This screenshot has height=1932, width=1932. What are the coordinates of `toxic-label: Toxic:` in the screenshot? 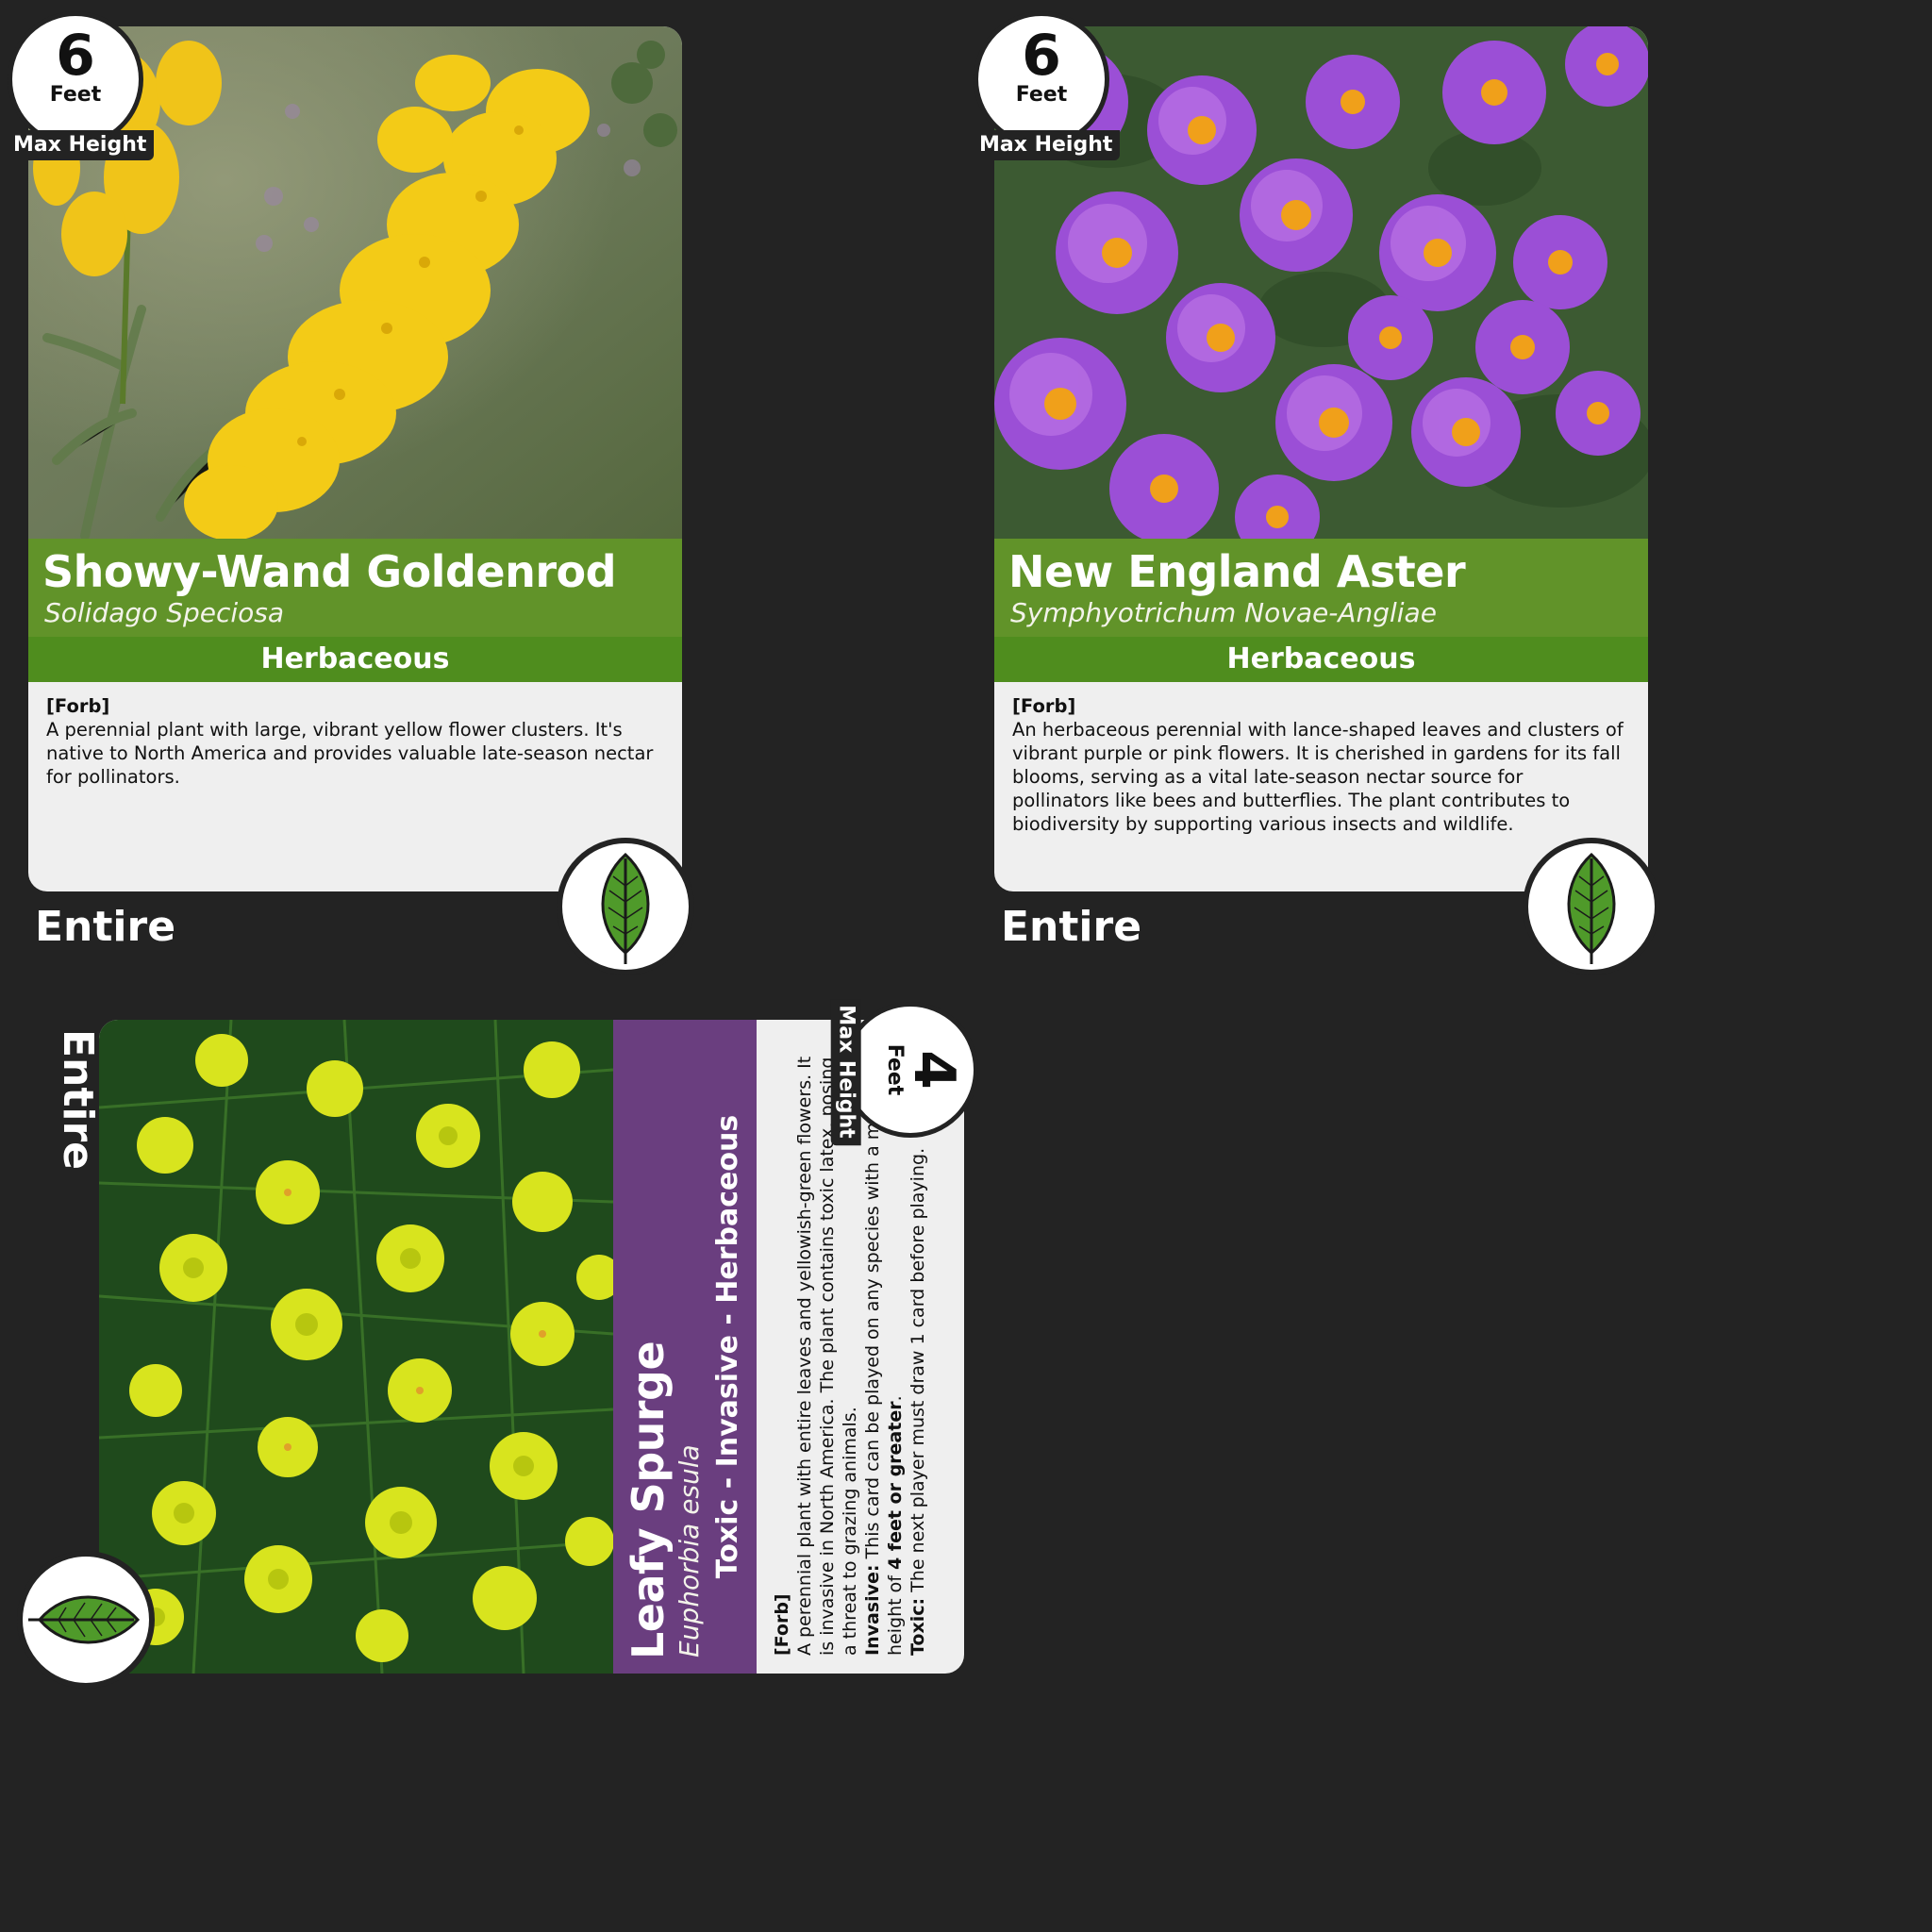 It's located at (918, 1626).